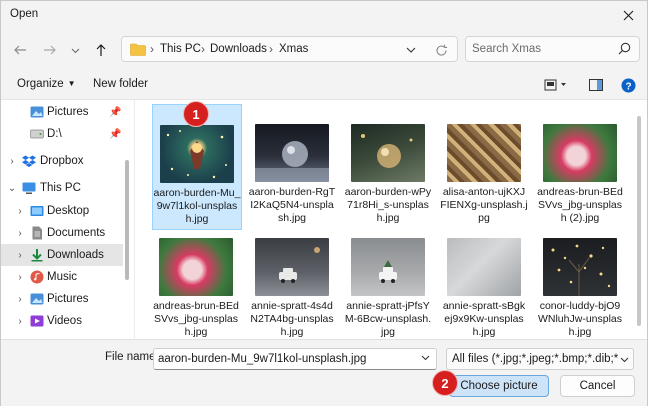 The image size is (648, 406). I want to click on file-grid-scrollbar, so click(639, 219).